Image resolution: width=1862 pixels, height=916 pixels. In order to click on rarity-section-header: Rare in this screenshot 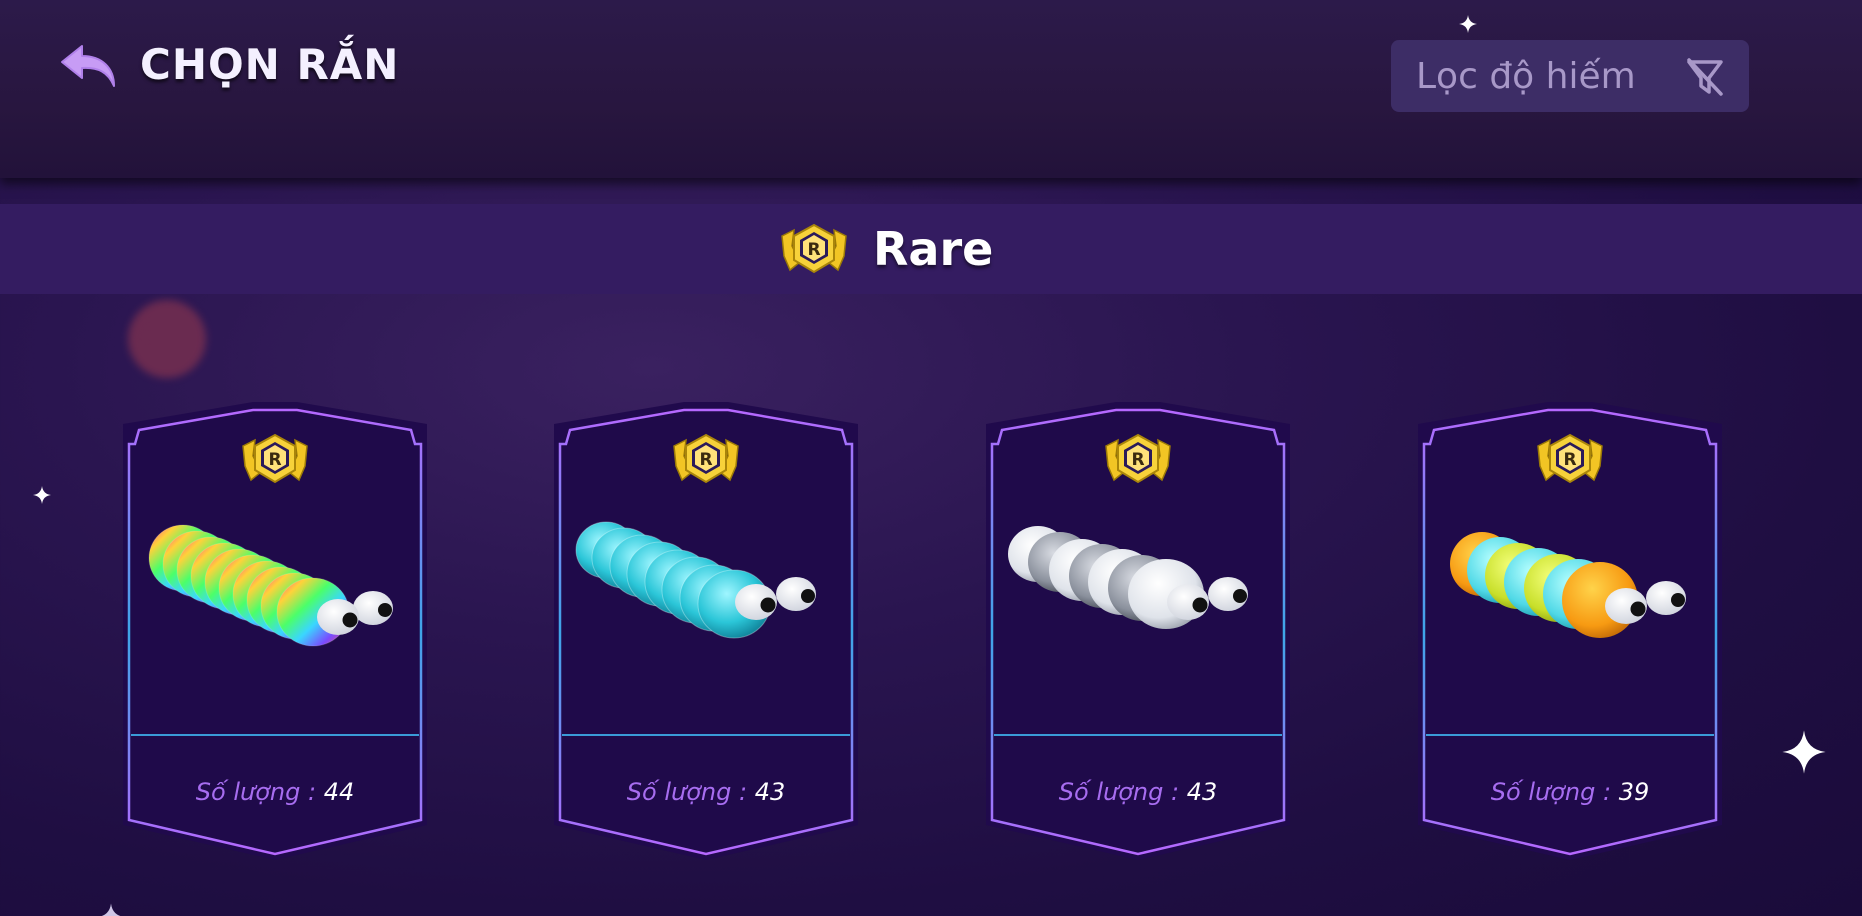, I will do `click(931, 249)`.